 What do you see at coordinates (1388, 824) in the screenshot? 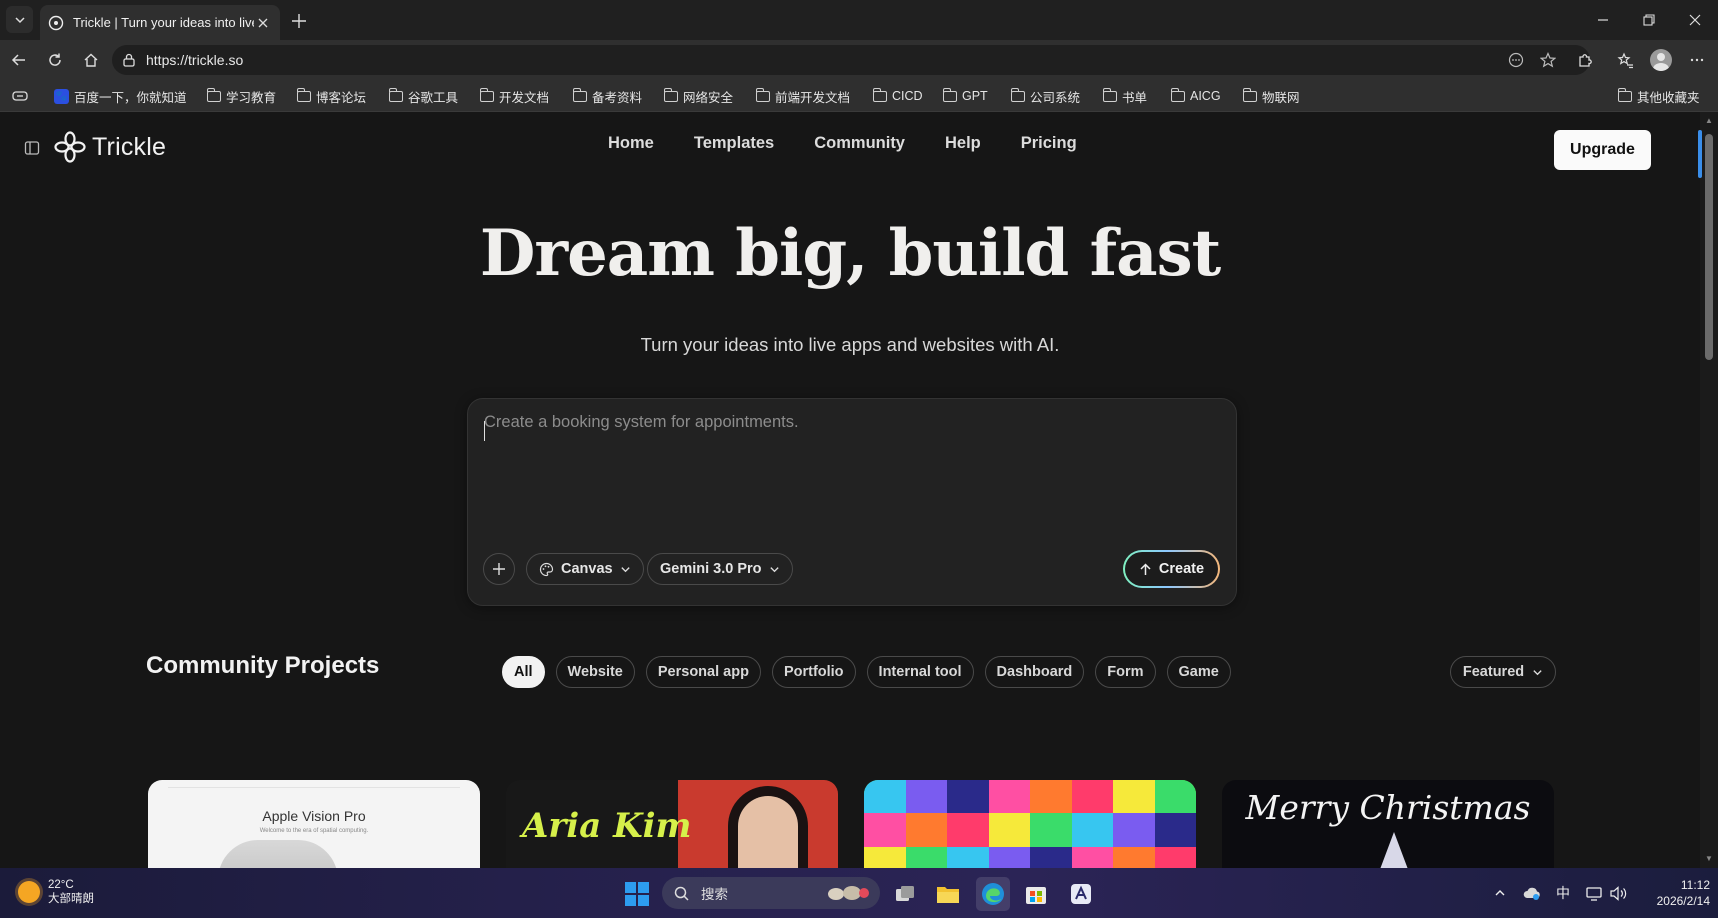
I see `project-card-christmas: Merry Christmas` at bounding box center [1388, 824].